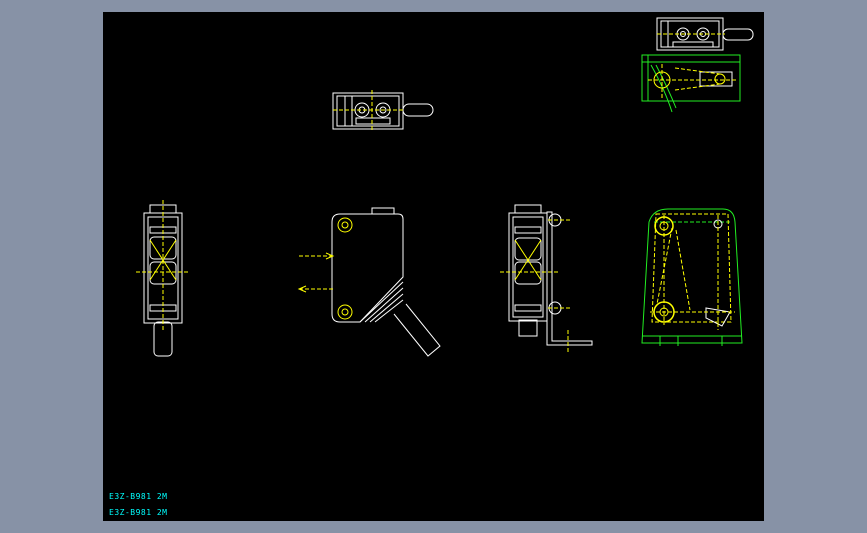 This screenshot has height=533, width=867. Describe the element at coordinates (369, 282) in the screenshot. I see `side-view` at that location.